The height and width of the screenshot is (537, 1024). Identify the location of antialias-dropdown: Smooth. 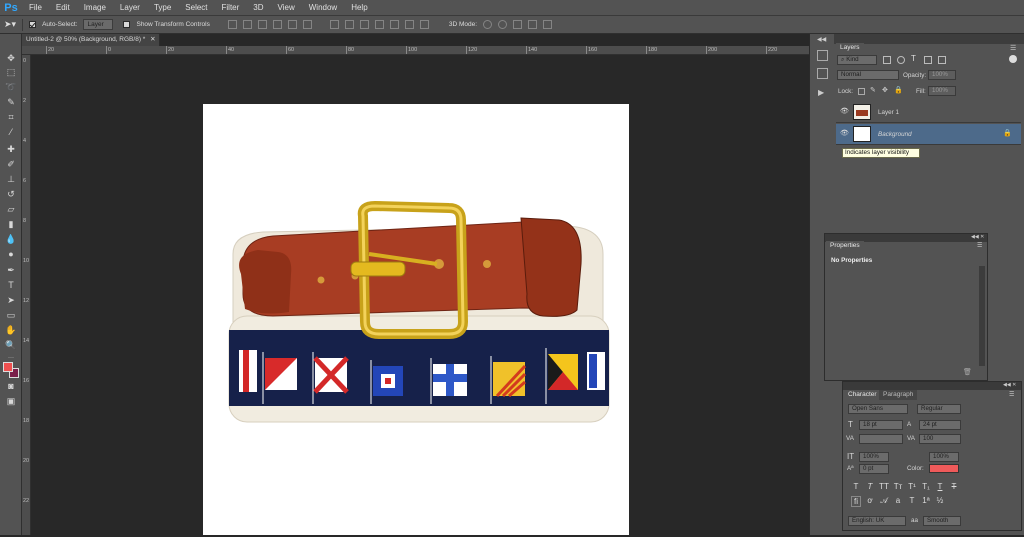
(942, 521).